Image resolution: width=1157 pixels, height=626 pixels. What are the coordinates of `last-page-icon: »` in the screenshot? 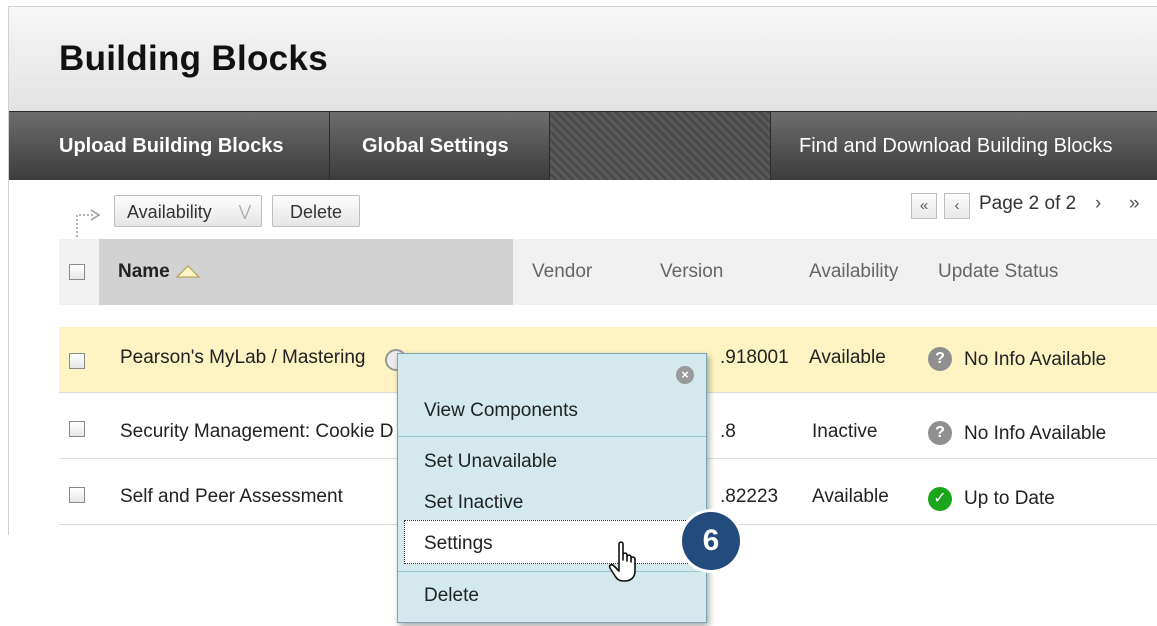 It's located at (1134, 204).